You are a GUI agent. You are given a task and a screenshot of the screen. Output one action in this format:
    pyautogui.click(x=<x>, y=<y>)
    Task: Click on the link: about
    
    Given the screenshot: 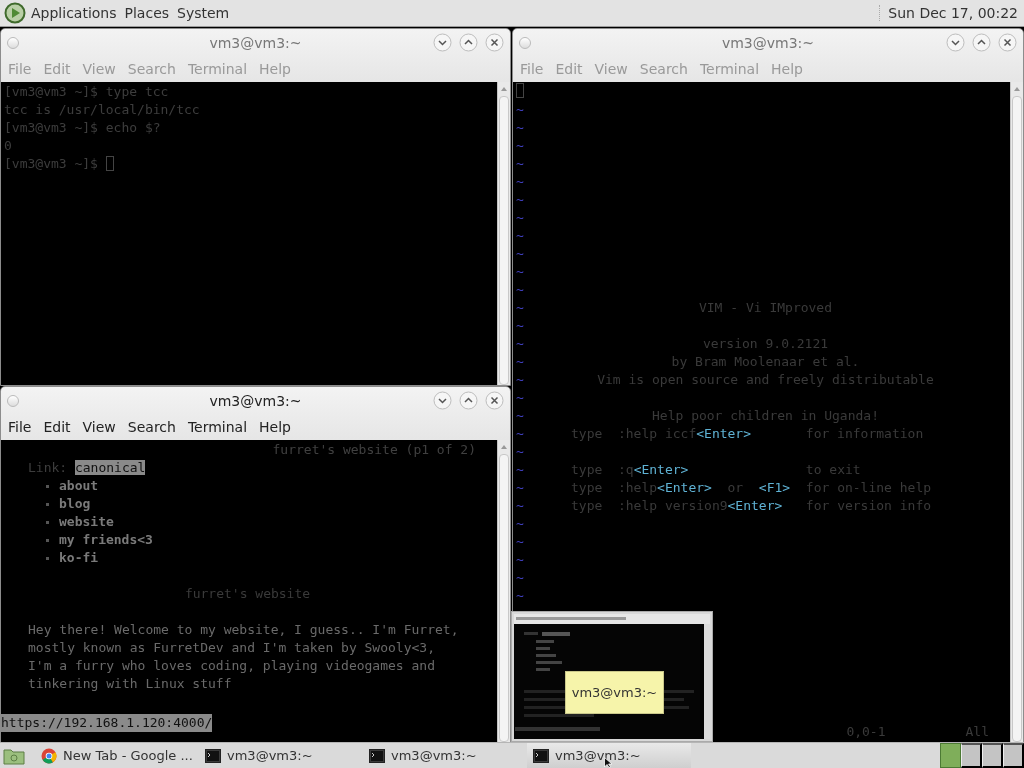 What is the action you would take?
    pyautogui.click(x=79, y=486)
    